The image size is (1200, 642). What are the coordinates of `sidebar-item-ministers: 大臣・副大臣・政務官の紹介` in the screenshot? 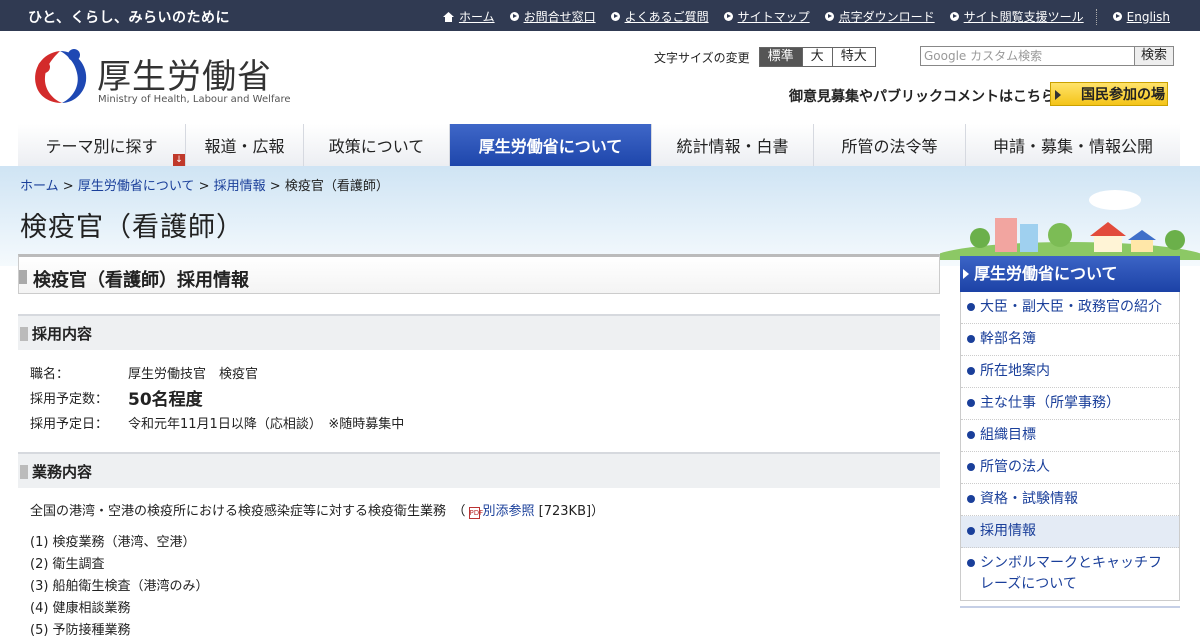 It's located at (1070, 308).